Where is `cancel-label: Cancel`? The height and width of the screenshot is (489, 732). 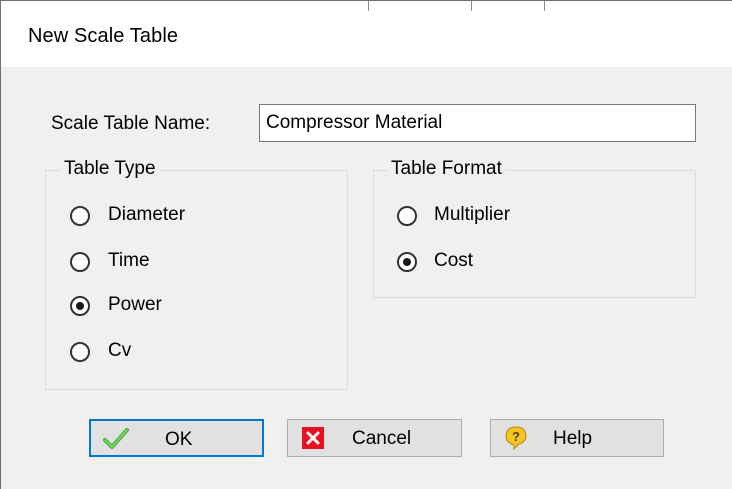 cancel-label: Cancel is located at coordinates (382, 438).